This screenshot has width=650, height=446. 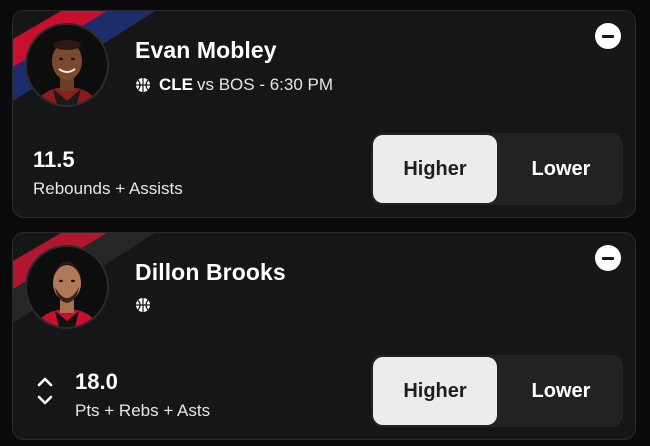 I want to click on team-abbreviation: CLE, so click(x=176, y=84).